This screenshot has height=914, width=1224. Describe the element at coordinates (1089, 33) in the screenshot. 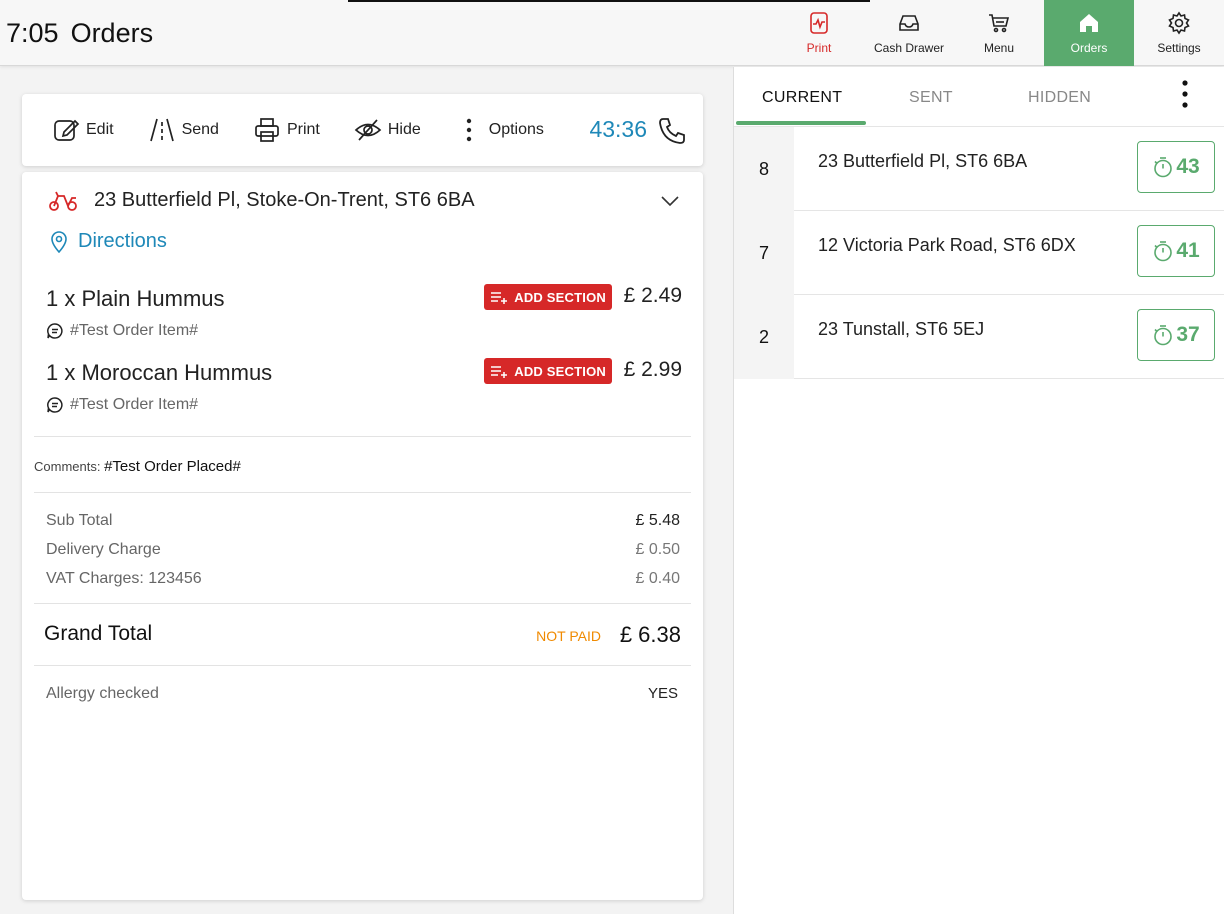

I see `nav-orders-button: Orders` at that location.